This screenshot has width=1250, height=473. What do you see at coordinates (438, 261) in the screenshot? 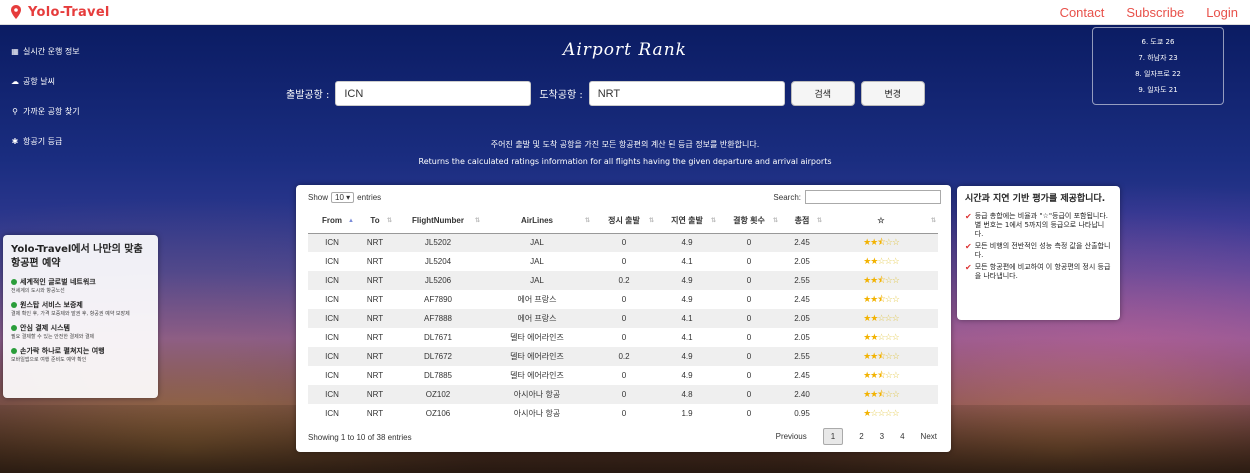
I see `cell-flight: JL5204` at bounding box center [438, 261].